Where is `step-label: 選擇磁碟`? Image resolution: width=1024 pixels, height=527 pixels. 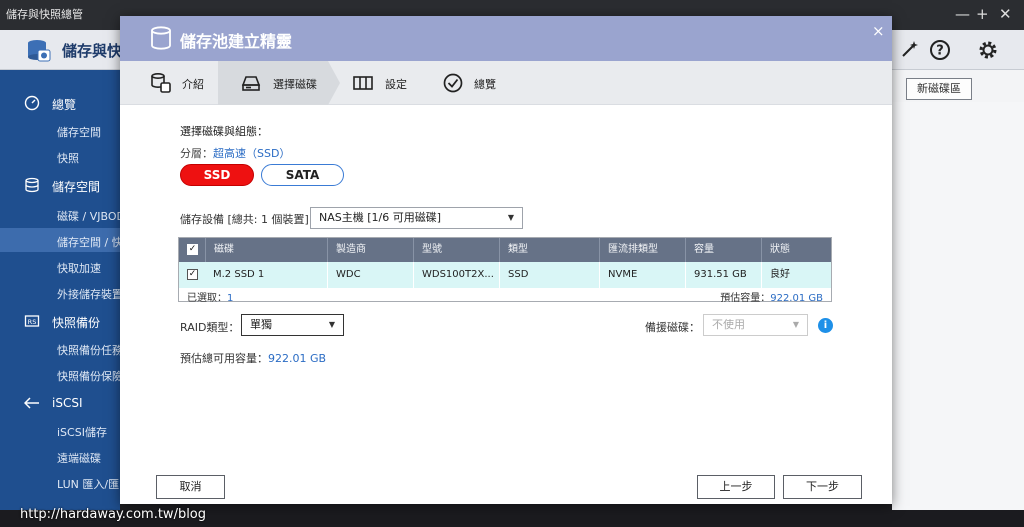
step-label: 選擇磁碟 is located at coordinates (295, 84).